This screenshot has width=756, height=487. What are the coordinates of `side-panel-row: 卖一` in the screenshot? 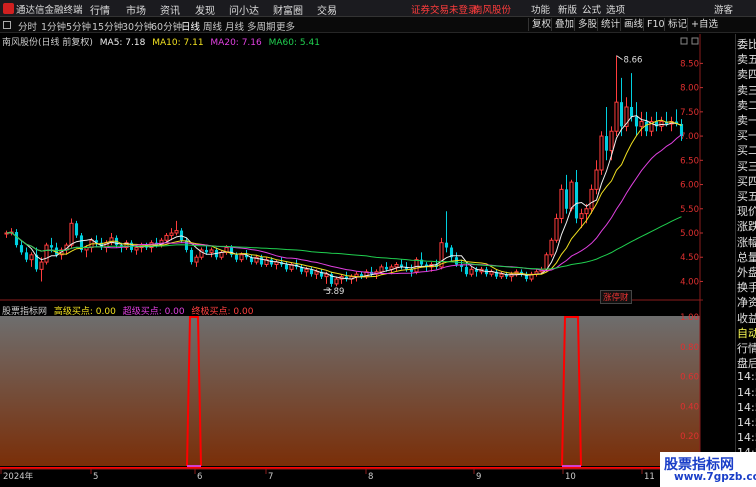 It's located at (746, 120).